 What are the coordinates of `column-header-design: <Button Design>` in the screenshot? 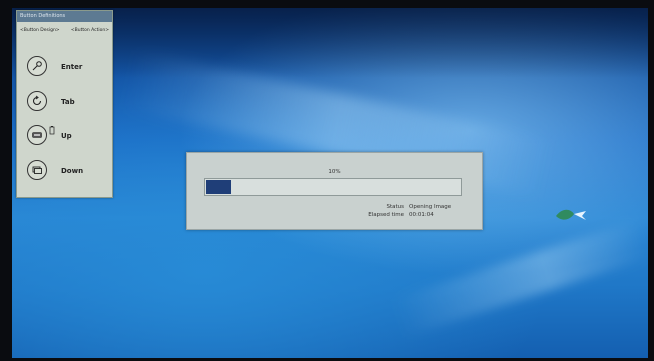 It's located at (40, 30).